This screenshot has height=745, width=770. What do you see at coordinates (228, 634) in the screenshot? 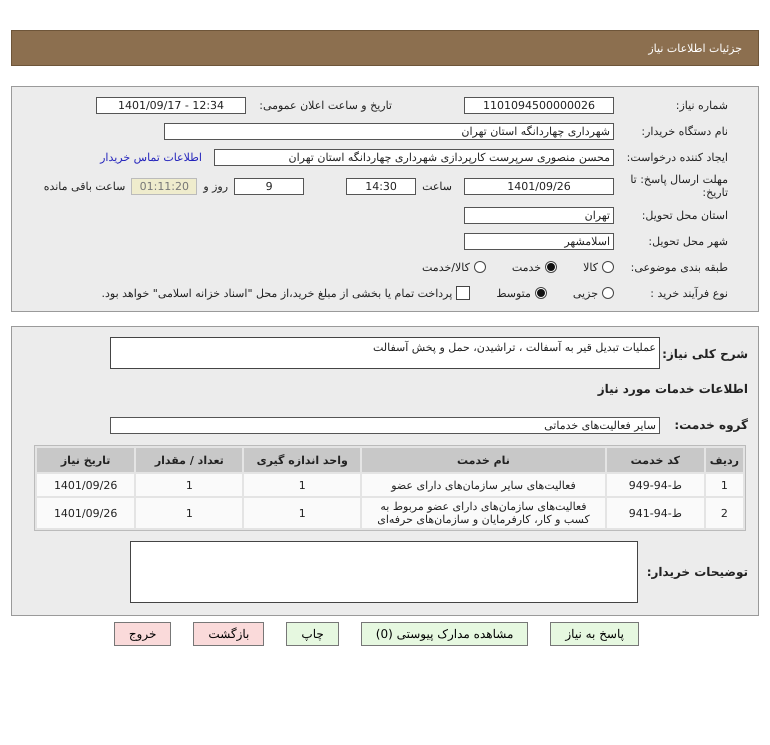
I see `action-button: بازگشت` at bounding box center [228, 634].